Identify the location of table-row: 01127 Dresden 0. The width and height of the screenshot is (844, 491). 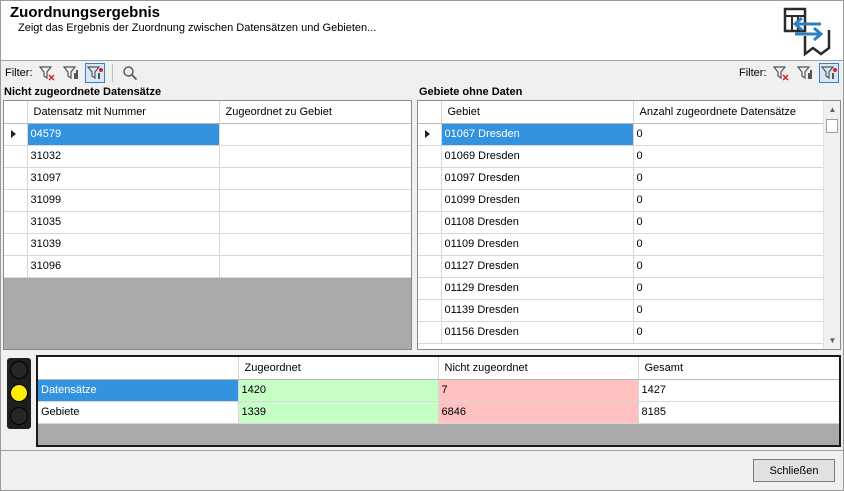
(621, 266).